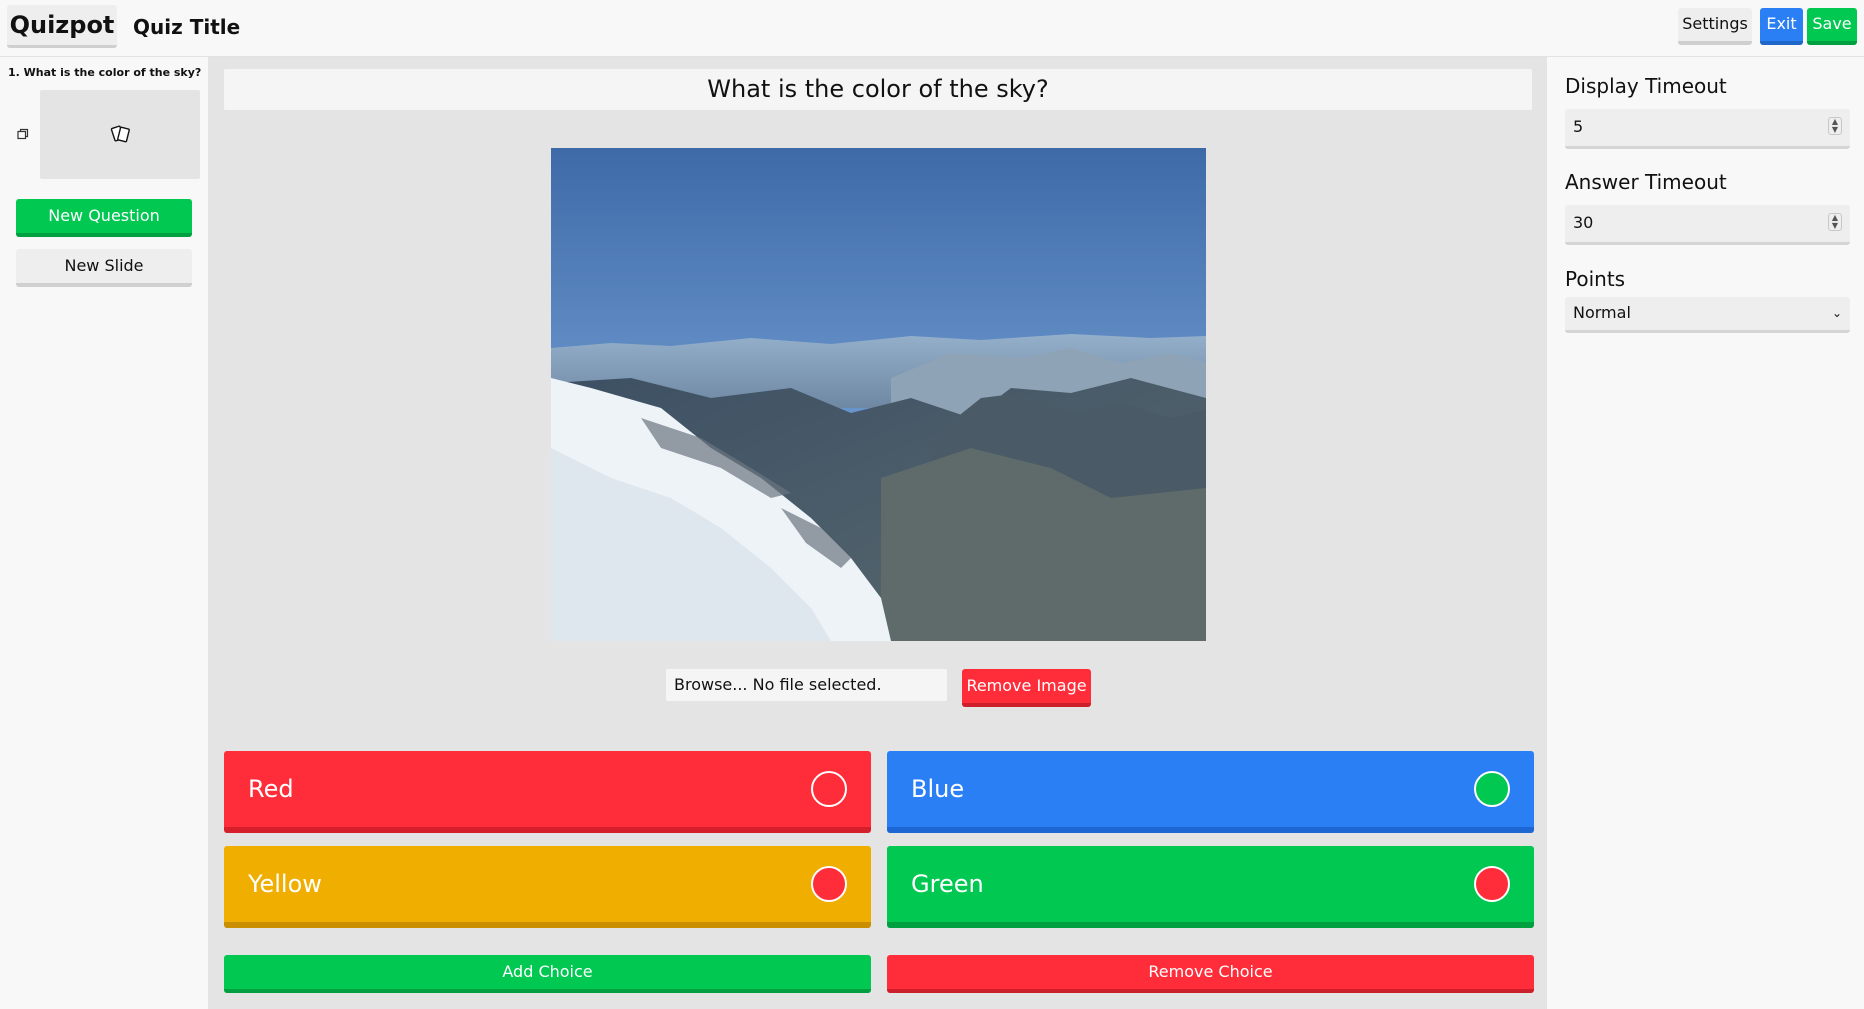  What do you see at coordinates (1707, 315) in the screenshot?
I see `points-select: Normal ⌄` at bounding box center [1707, 315].